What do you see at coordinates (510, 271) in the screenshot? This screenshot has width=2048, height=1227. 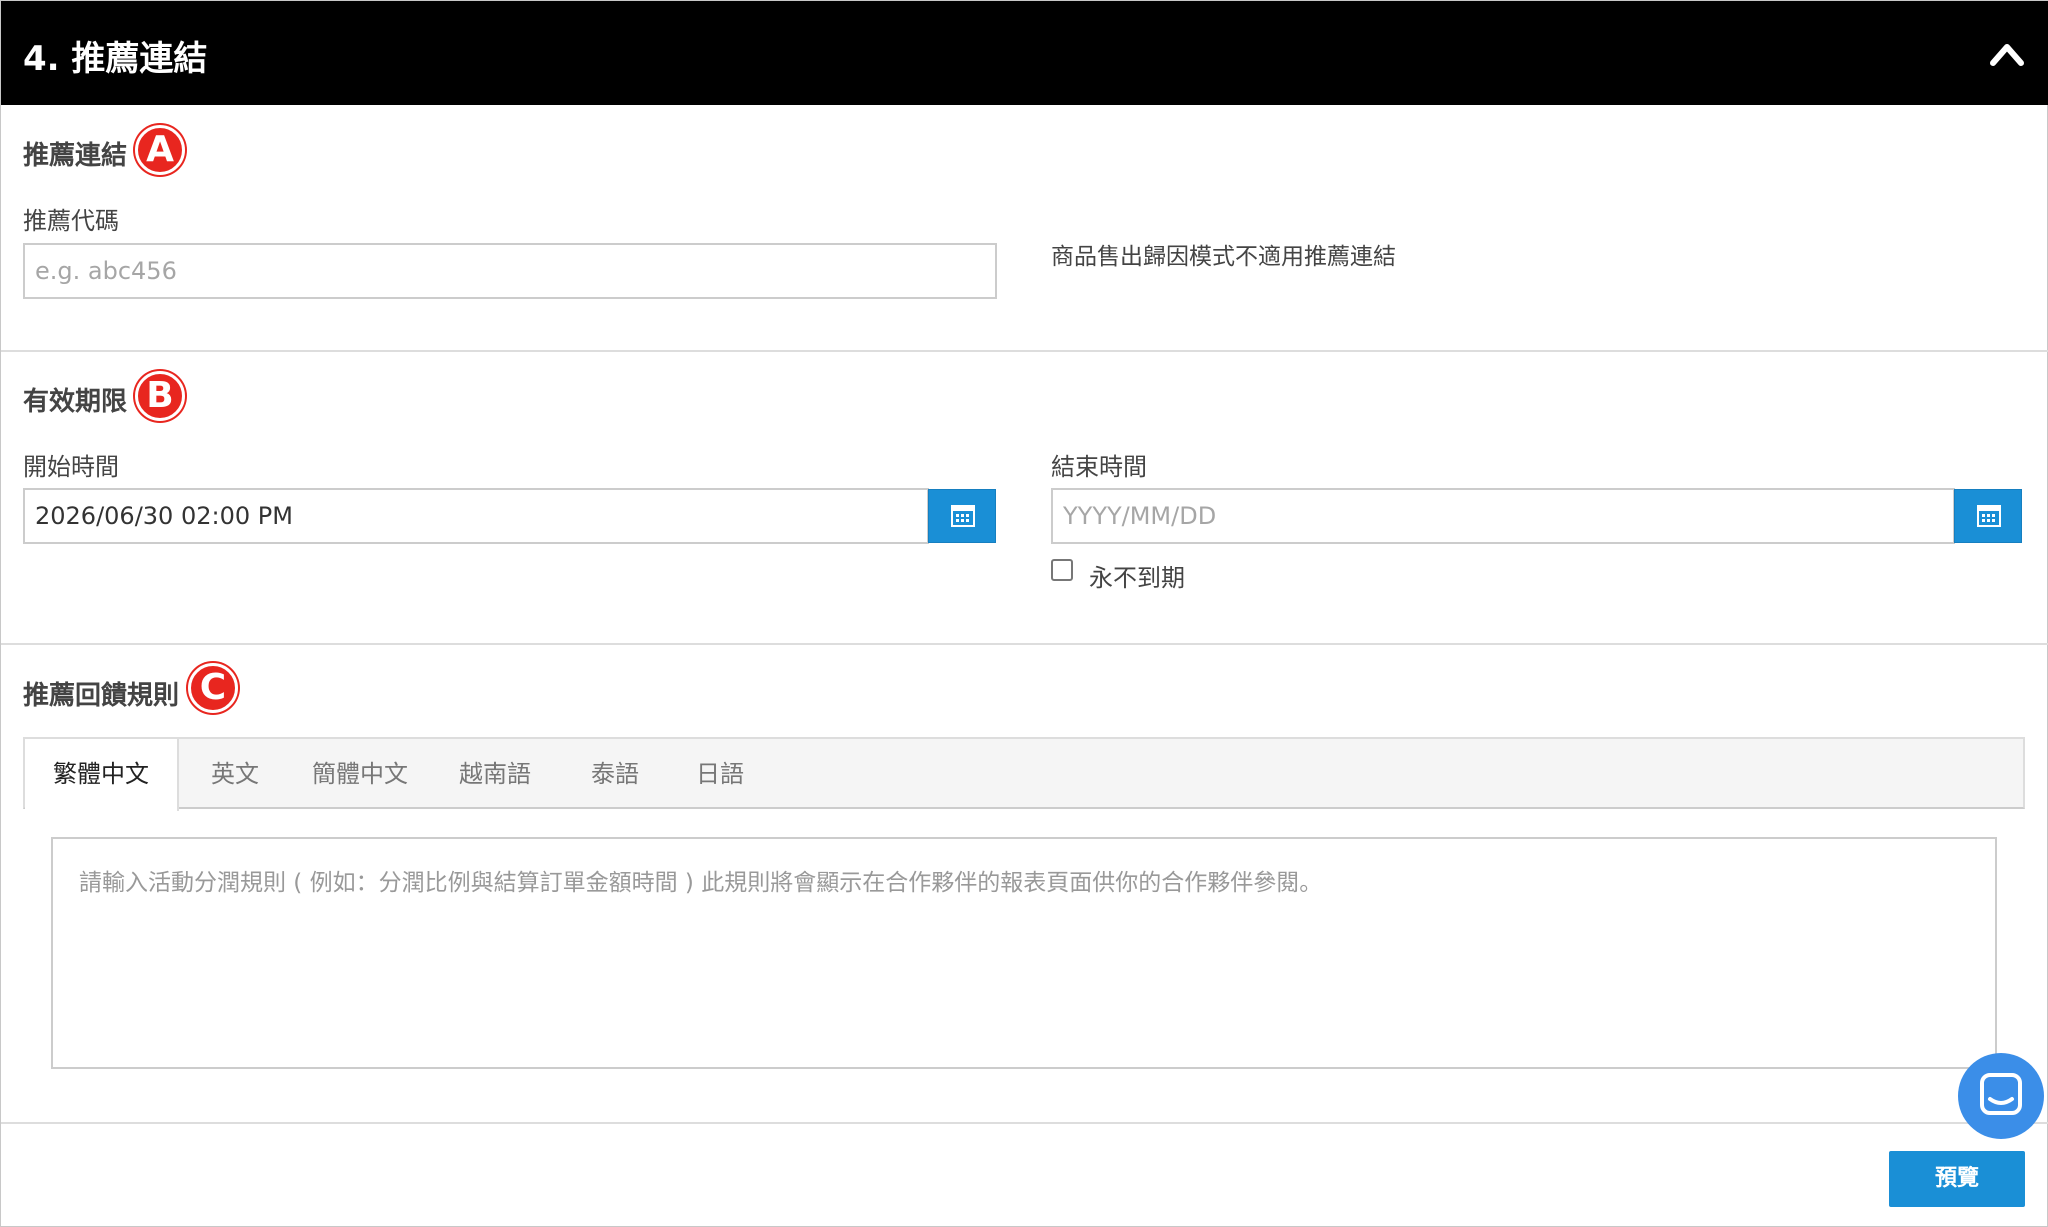 I see `referral-code-input: e.g. abc456` at bounding box center [510, 271].